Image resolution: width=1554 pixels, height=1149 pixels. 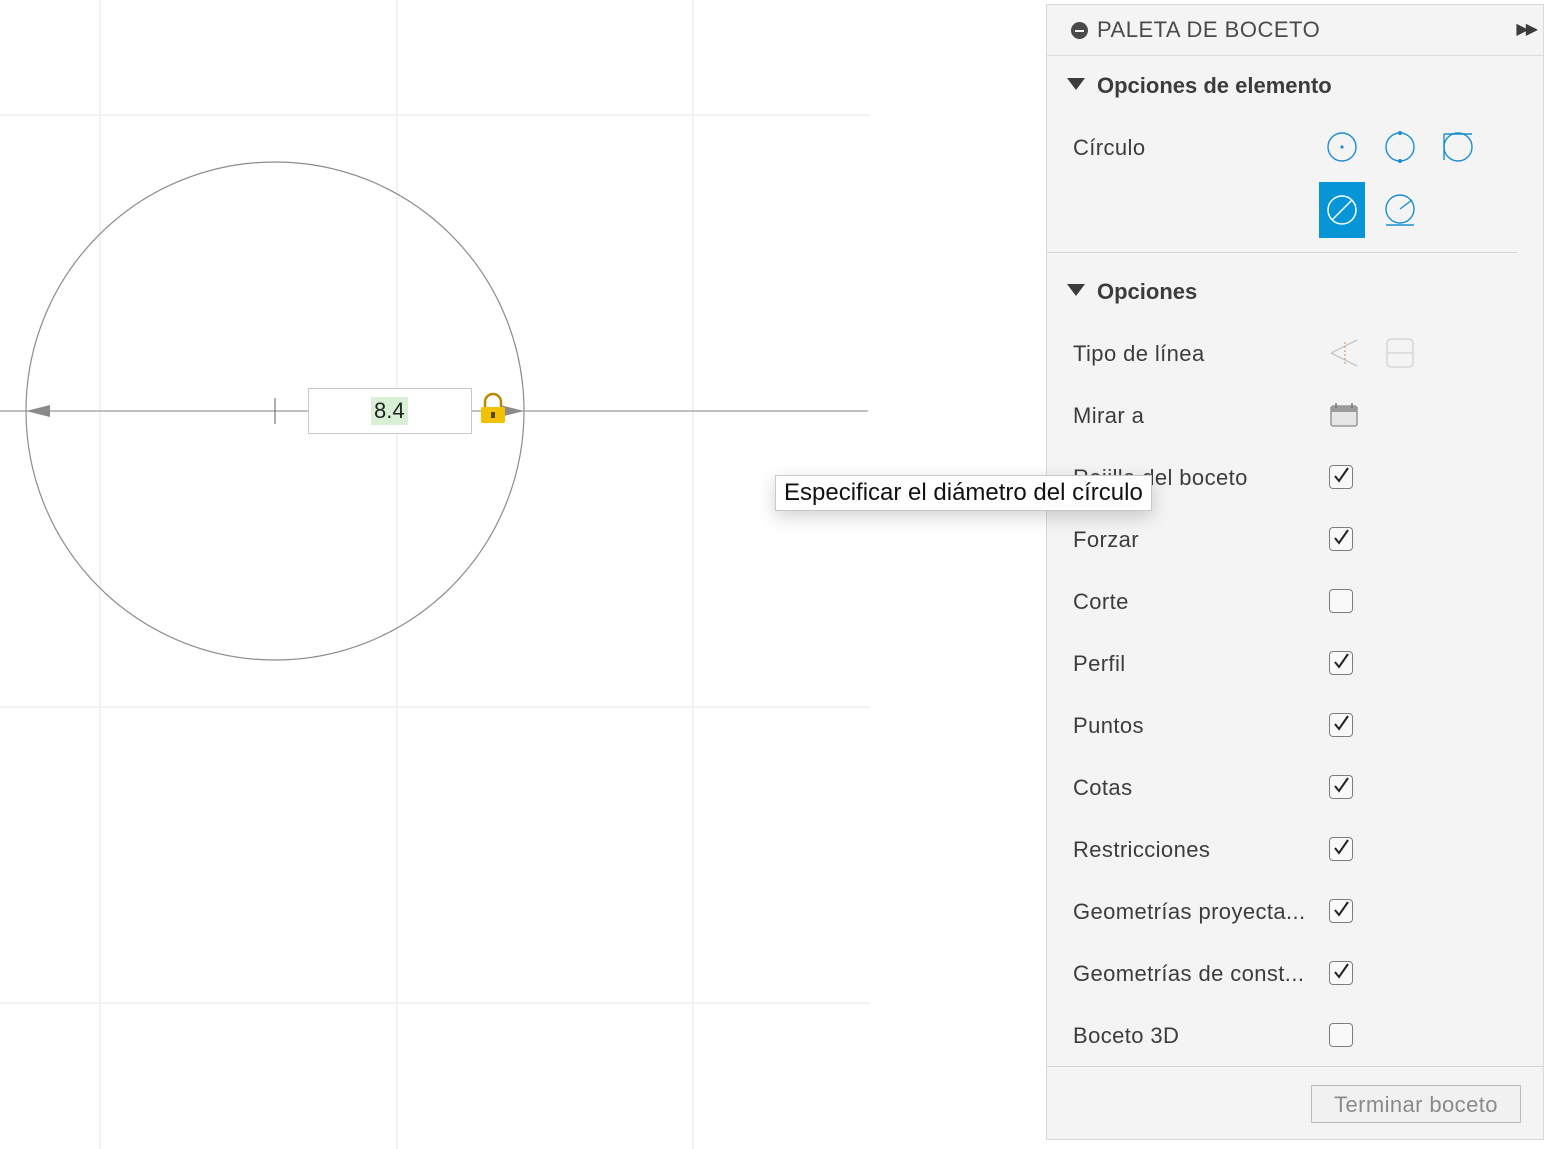 I want to click on profile-checkbox, so click(x=1341, y=663).